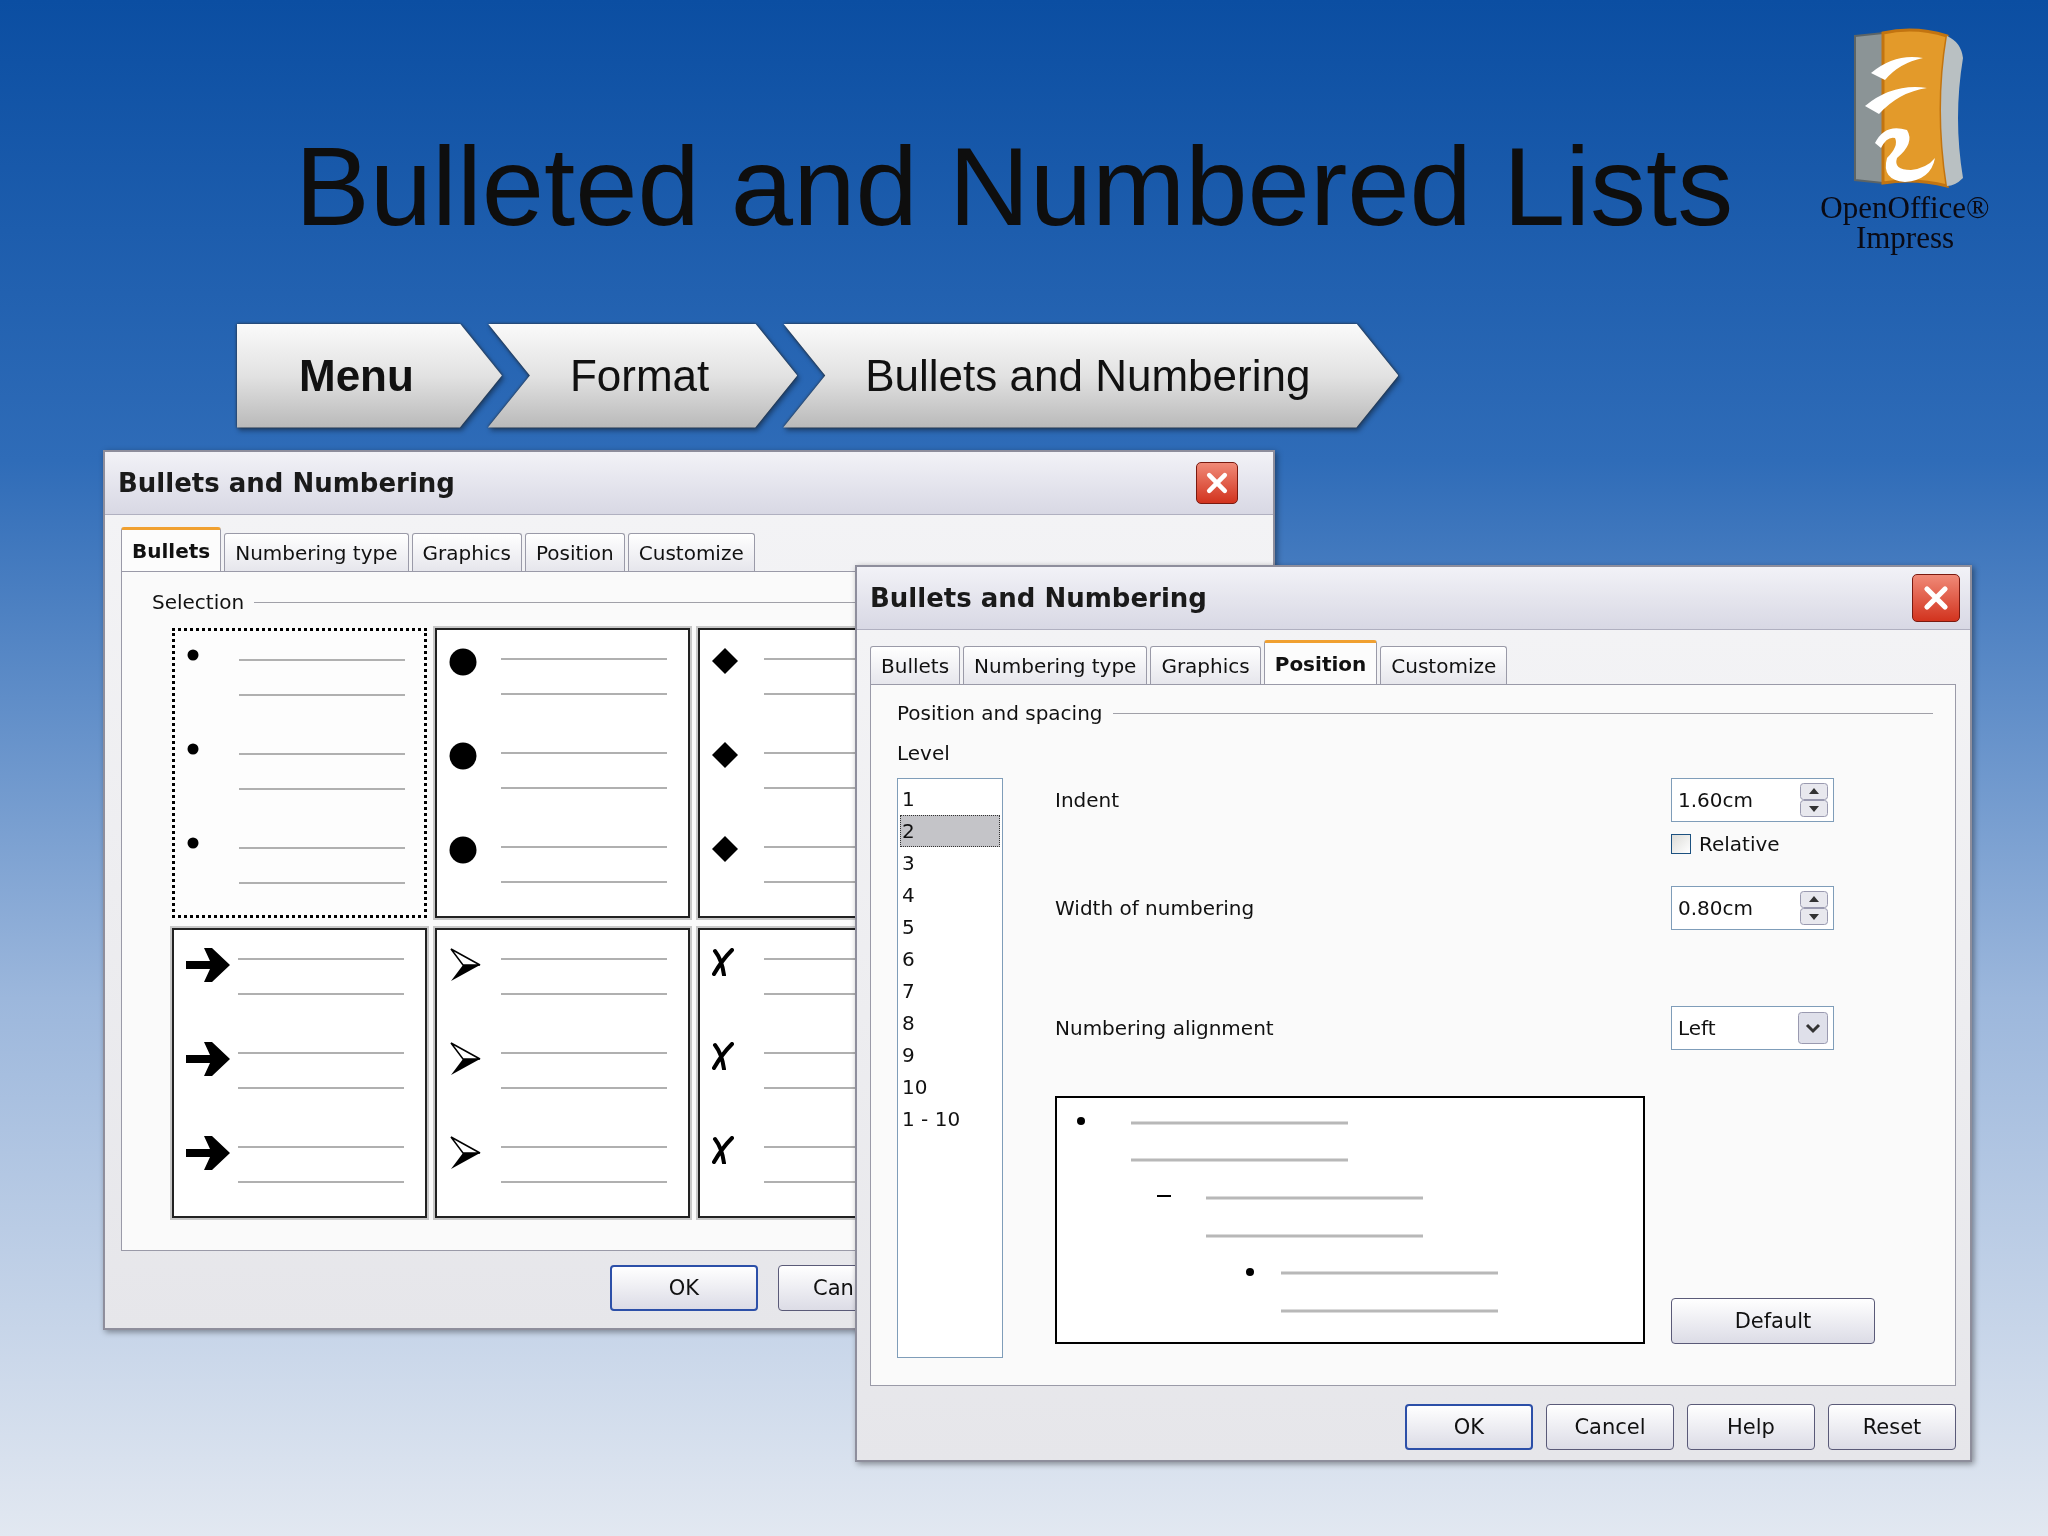 This screenshot has height=1536, width=2048. Describe the element at coordinates (1813, 1028) in the screenshot. I see `caret-icon` at that location.